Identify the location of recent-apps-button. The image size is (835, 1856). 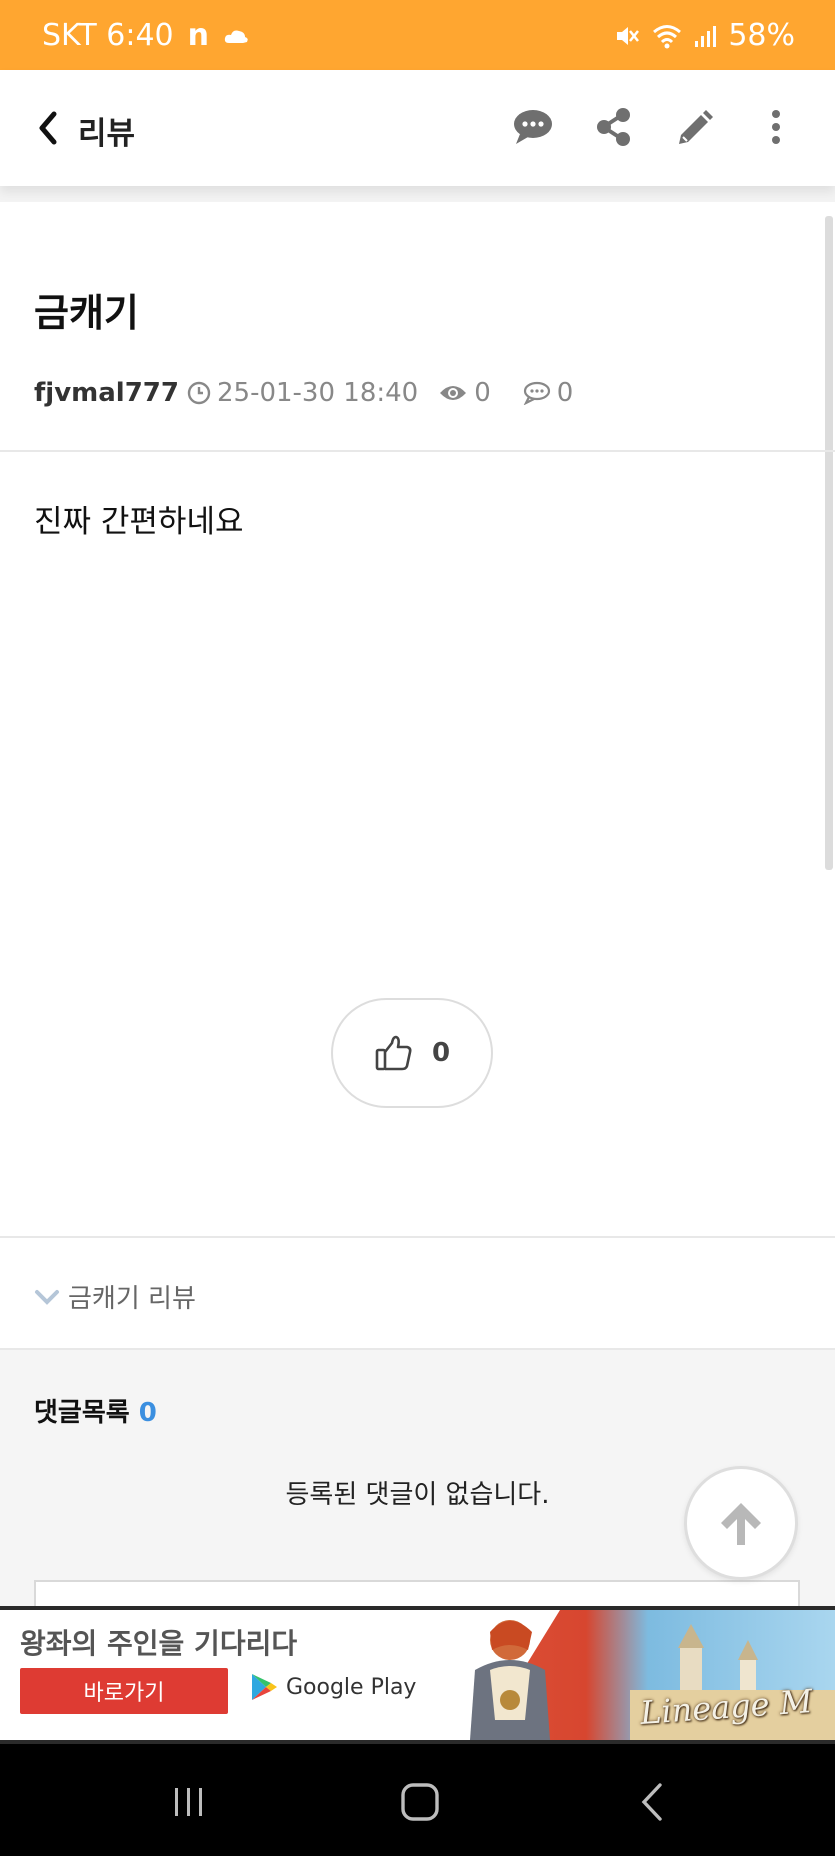
(188, 1802).